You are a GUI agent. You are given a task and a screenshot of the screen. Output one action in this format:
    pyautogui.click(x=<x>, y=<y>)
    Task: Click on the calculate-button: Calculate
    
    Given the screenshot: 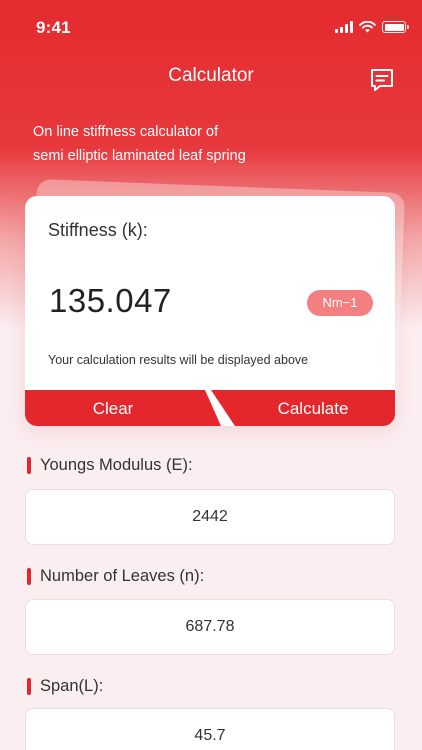 What is the action you would take?
    pyautogui.click(x=303, y=408)
    